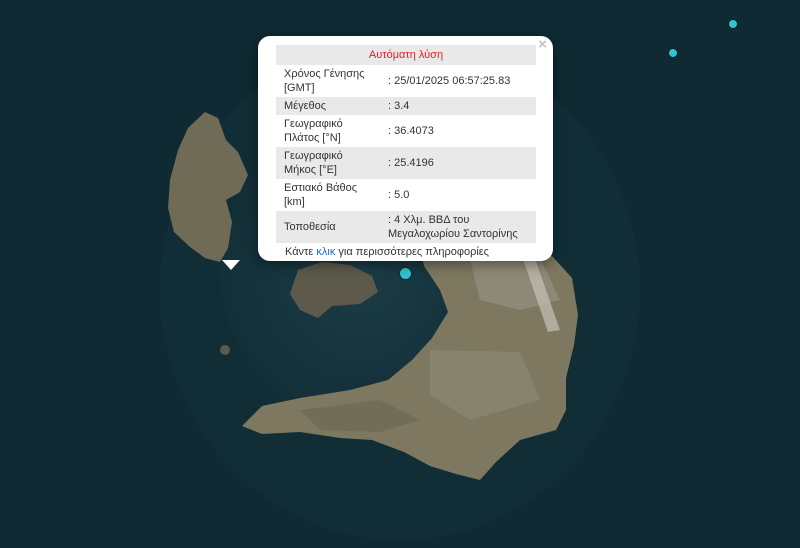  What do you see at coordinates (406, 55) in the screenshot?
I see `popup-title: Αυτόματη λύση` at bounding box center [406, 55].